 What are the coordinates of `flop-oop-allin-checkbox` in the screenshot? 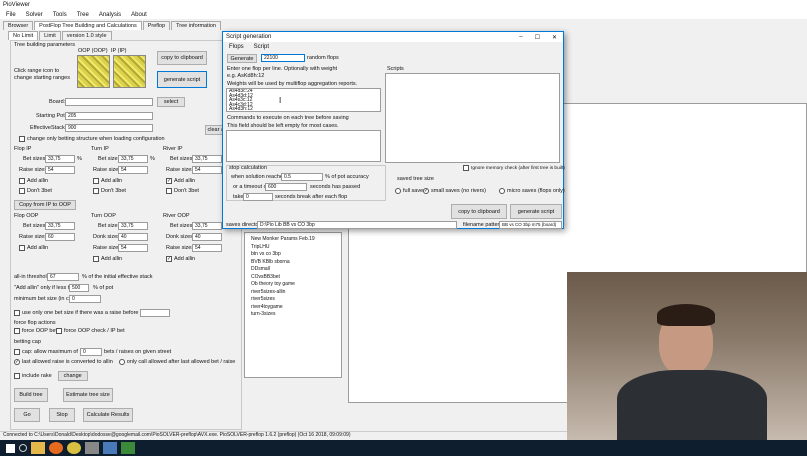 It's located at (22, 248).